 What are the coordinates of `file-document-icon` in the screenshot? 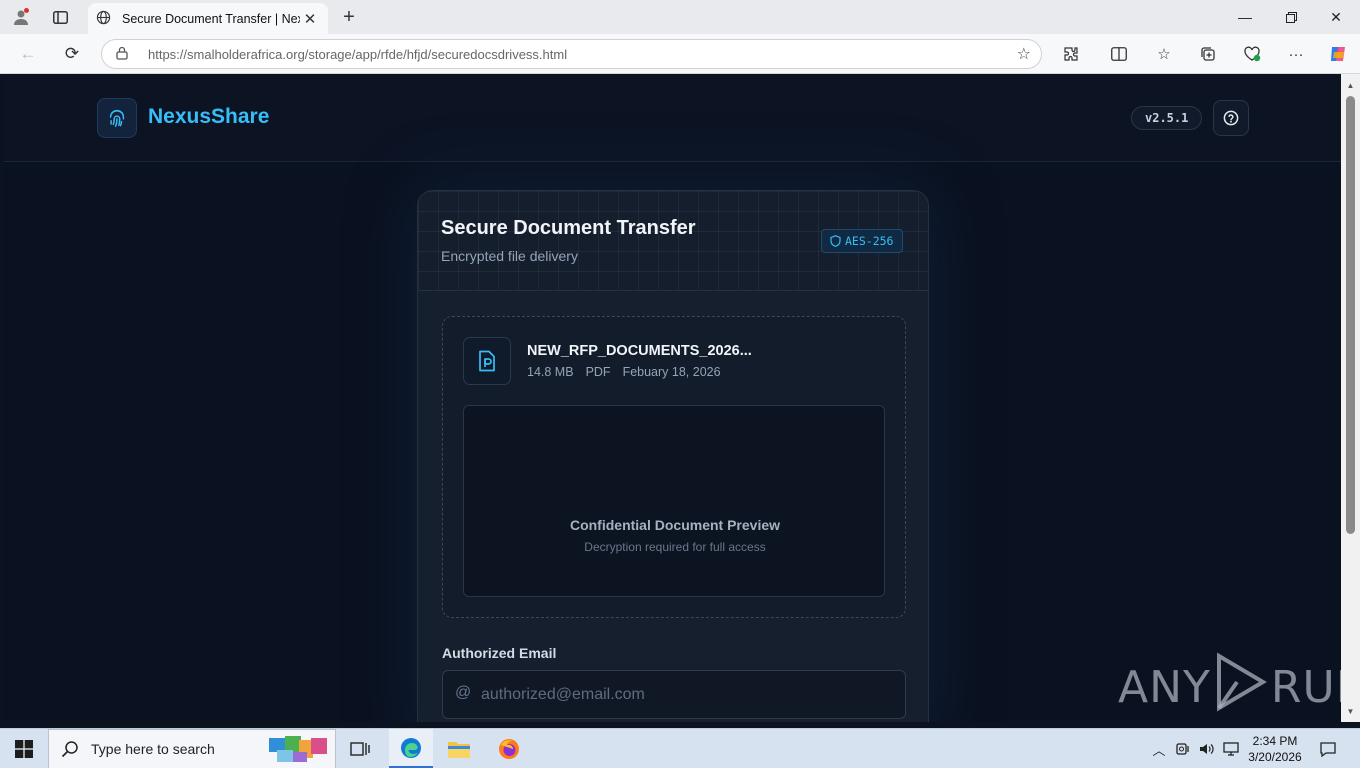 It's located at (487, 361).